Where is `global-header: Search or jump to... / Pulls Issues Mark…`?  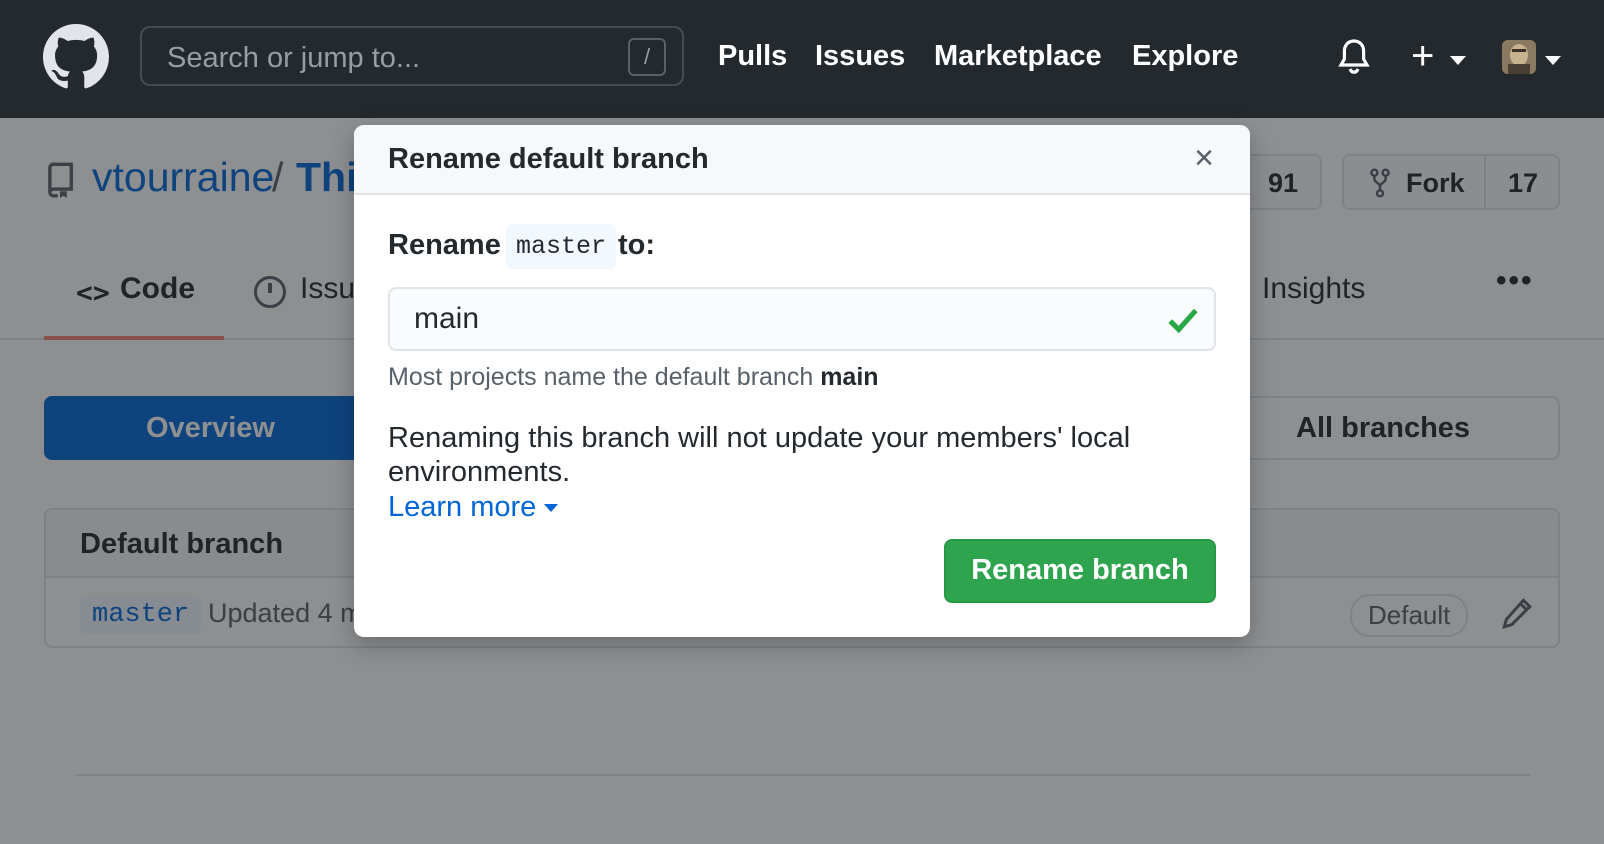
global-header: Search or jump to... / Pulls Issues Mark… is located at coordinates (802, 59).